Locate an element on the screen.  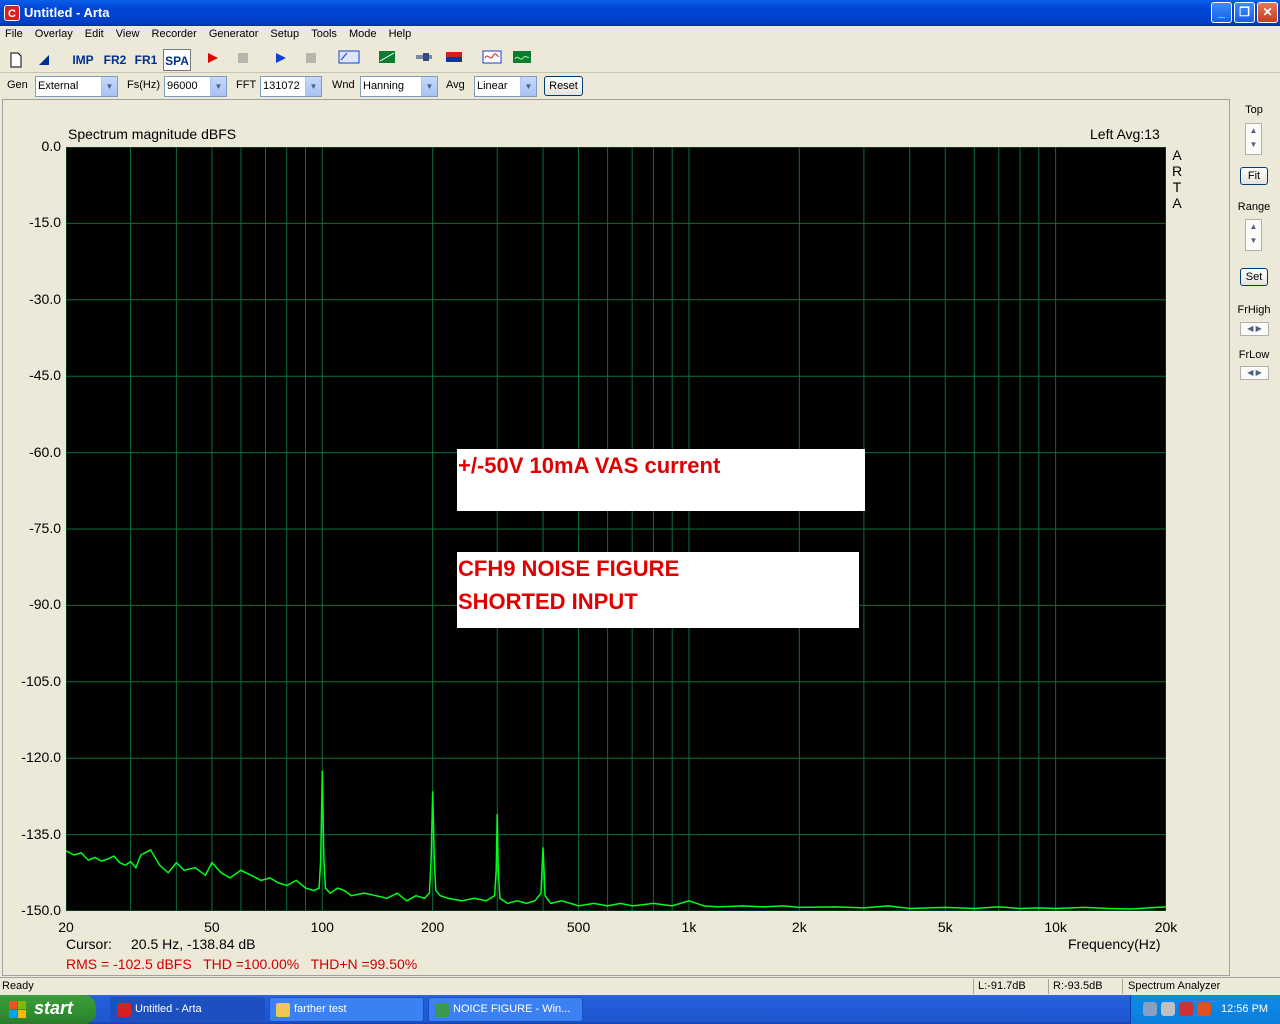
avg-select-value: Linear is located at coordinates (492, 86).